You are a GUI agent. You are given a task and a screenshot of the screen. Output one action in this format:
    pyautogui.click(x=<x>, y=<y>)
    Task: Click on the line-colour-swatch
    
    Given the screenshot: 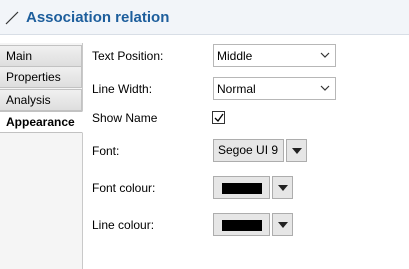 What is the action you would take?
    pyautogui.click(x=242, y=225)
    